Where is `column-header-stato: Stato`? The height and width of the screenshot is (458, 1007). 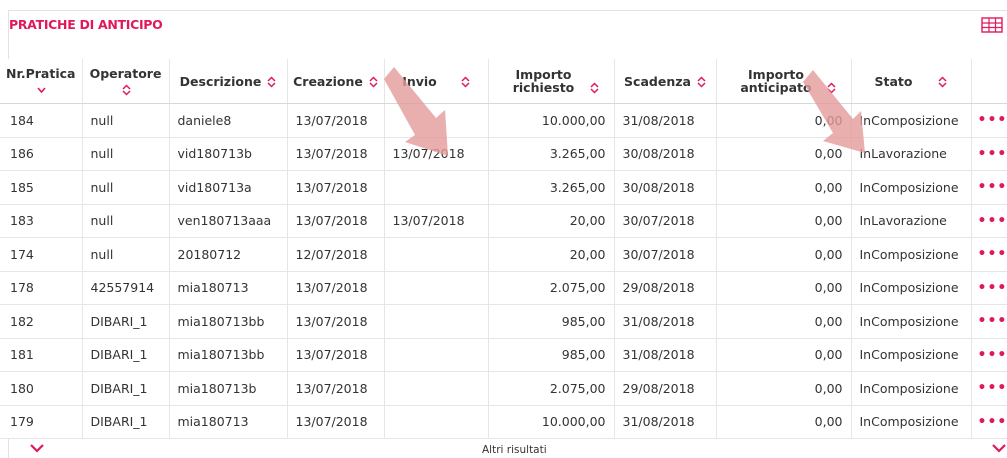
column-header-stato: Stato is located at coordinates (911, 81).